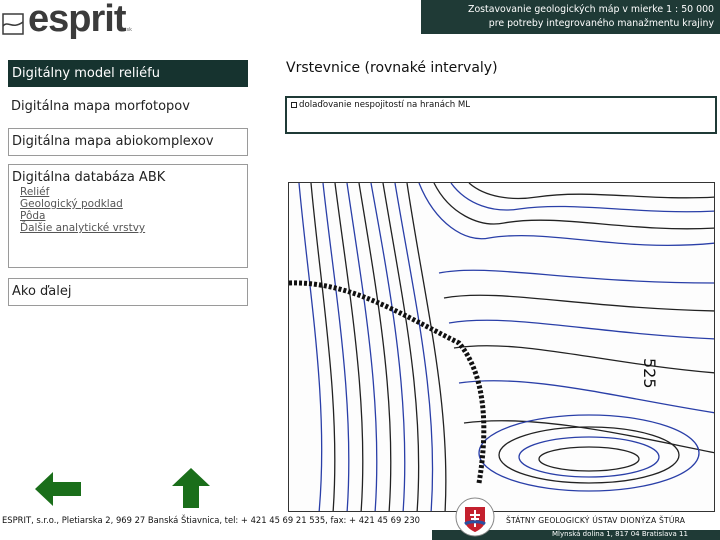  What do you see at coordinates (42, 291) in the screenshot?
I see `nav-item-label: Ako ďalej` at bounding box center [42, 291].